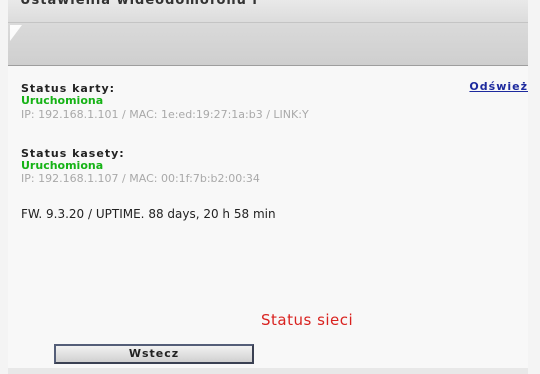 The image size is (540, 374). I want to click on cassette-status-value: Uruchomiona, so click(62, 165).